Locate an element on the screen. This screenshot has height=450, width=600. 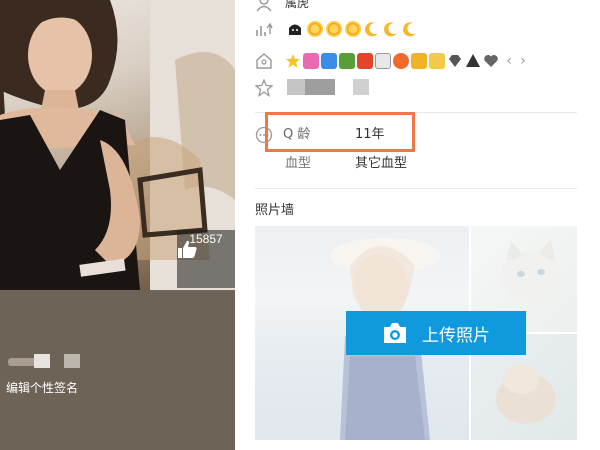
heart-badge-icon is located at coordinates (491, 61).